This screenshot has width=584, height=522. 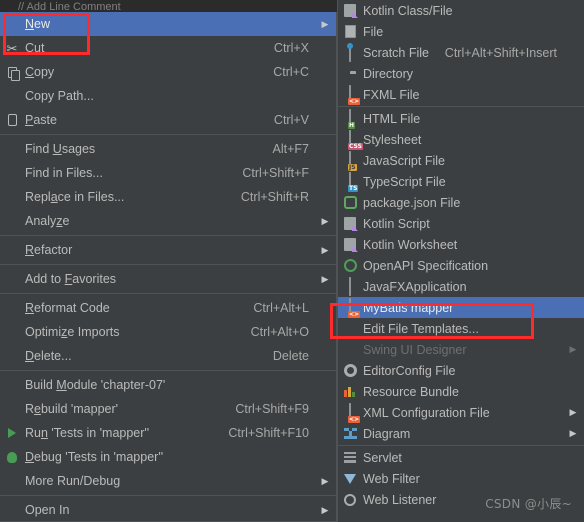 What do you see at coordinates (168, 197) in the screenshot?
I see `menu-item-replace-in-files: Replace in Files... Ctrl+Shift+R` at bounding box center [168, 197].